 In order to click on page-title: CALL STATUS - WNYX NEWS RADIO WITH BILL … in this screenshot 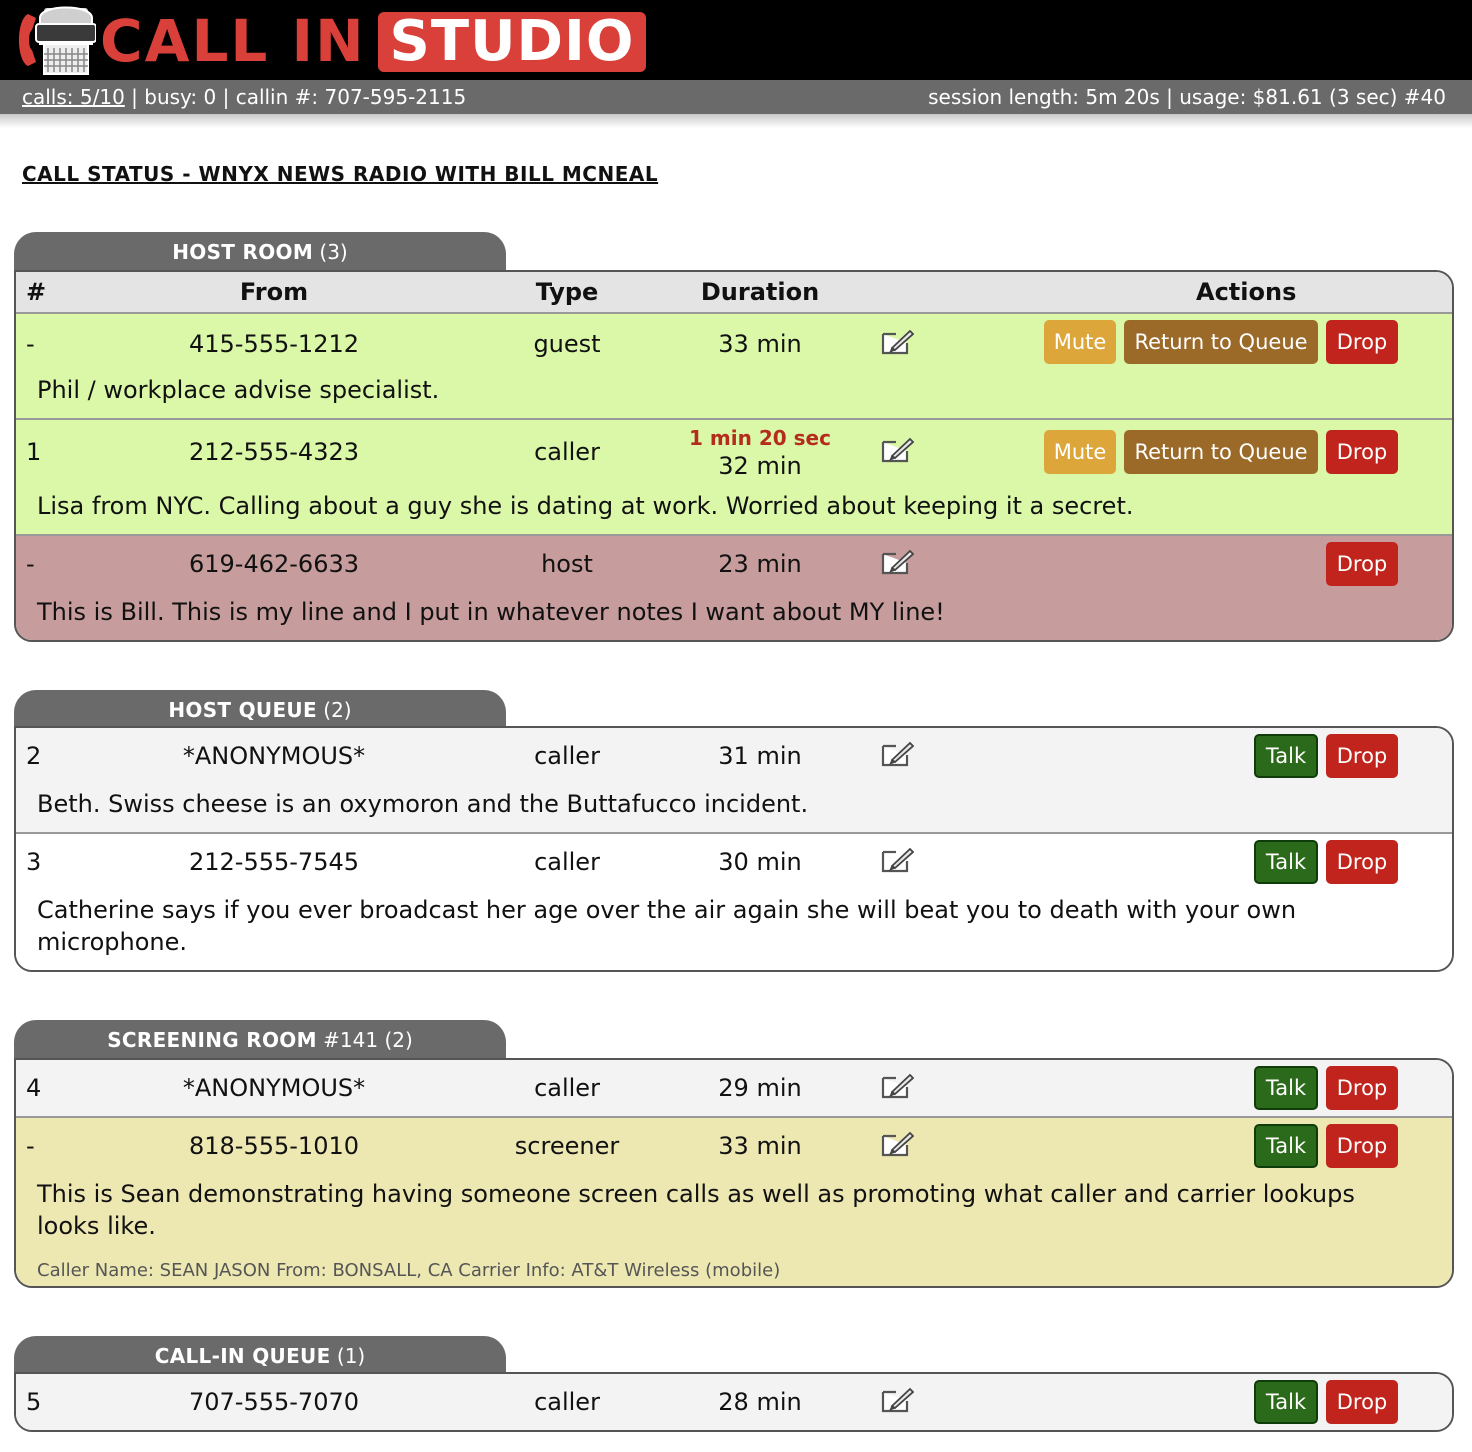, I will do `click(340, 174)`.